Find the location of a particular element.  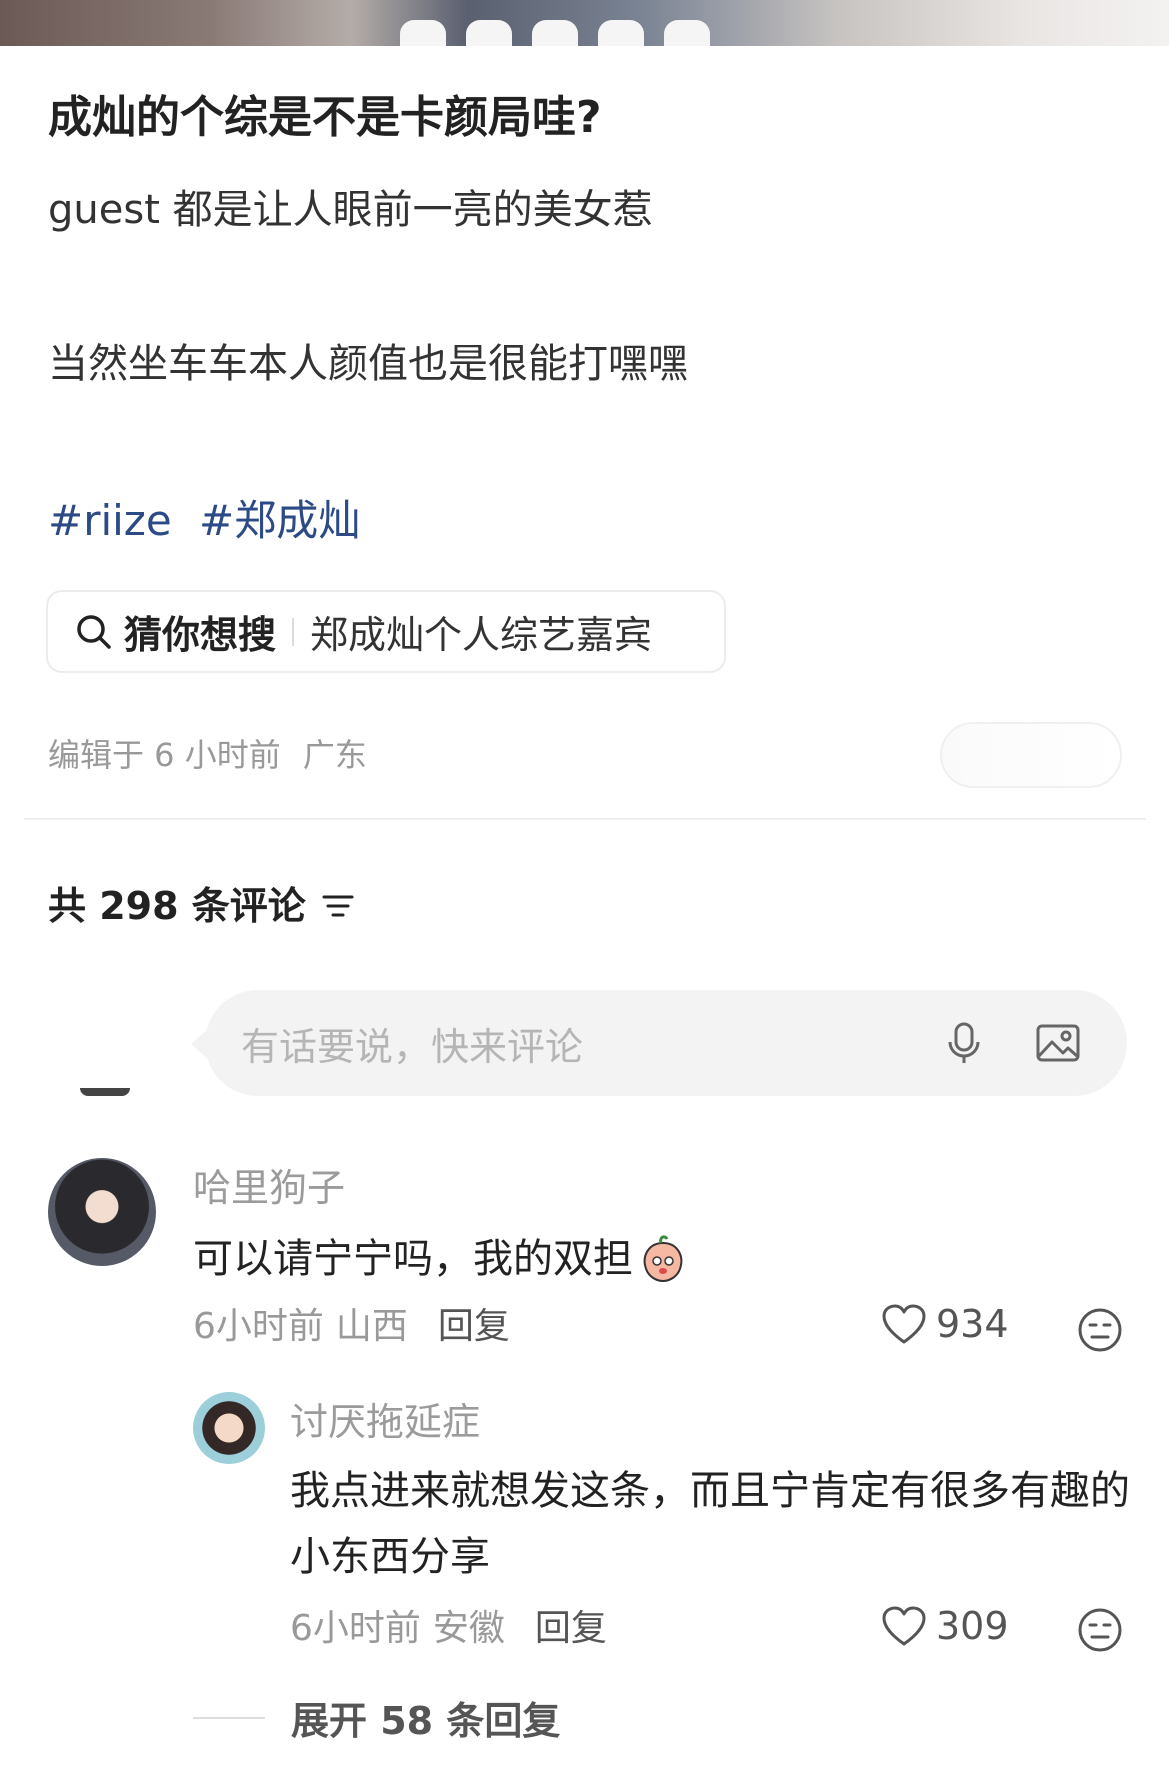

comment-count-header: 共 298 条评论 is located at coordinates (203, 906).